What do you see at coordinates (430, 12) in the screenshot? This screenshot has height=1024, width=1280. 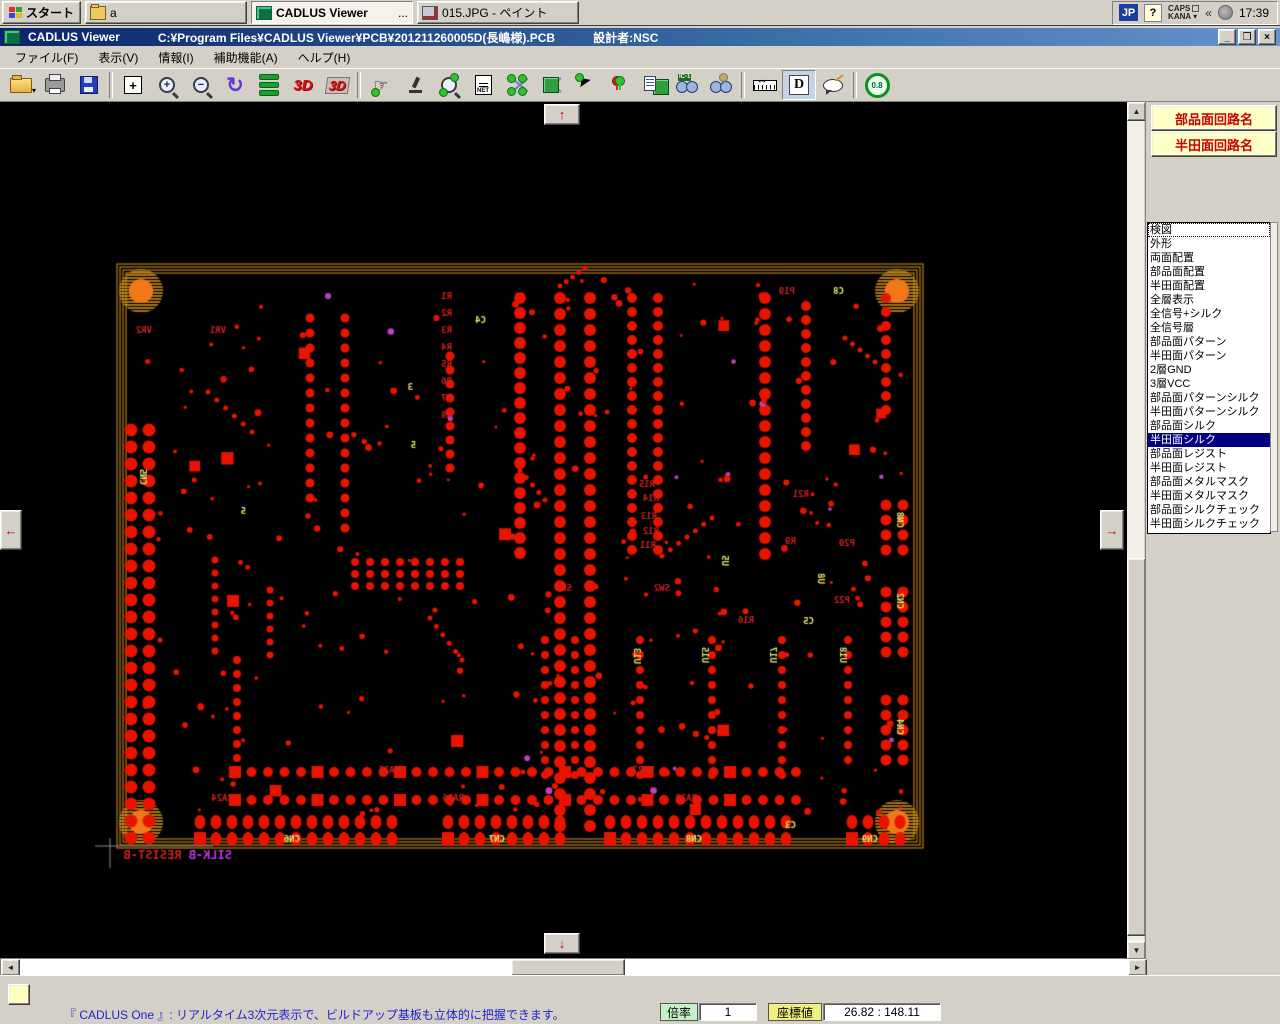 I see `paint-icon` at bounding box center [430, 12].